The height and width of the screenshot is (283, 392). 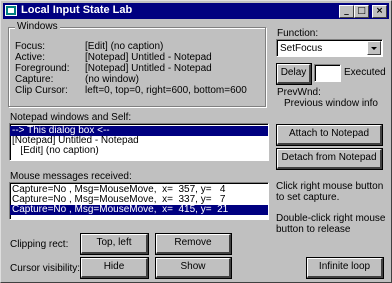 What do you see at coordinates (114, 268) in the screenshot?
I see `hide-button: Hide` at bounding box center [114, 268].